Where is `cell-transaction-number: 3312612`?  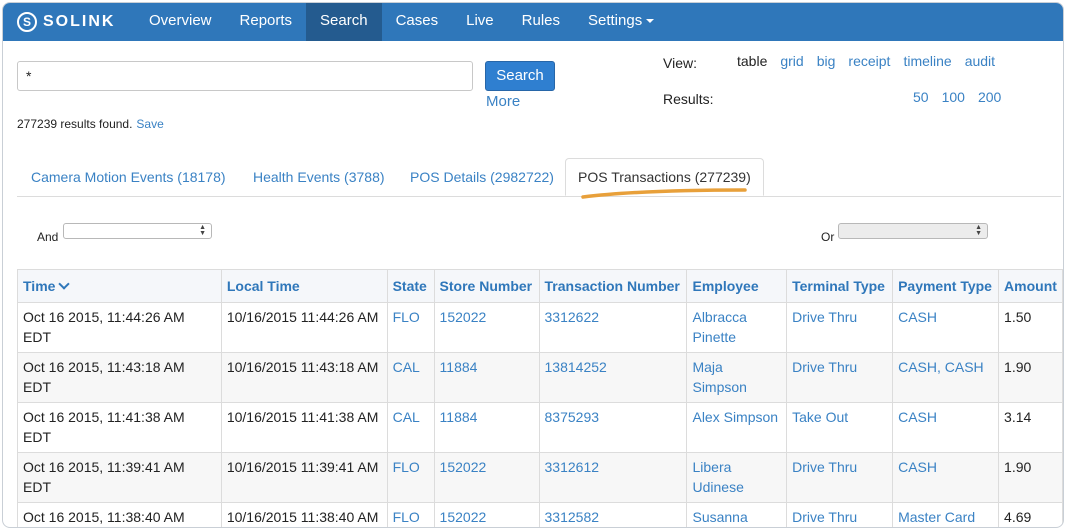
cell-transaction-number: 3312612 is located at coordinates (613, 477).